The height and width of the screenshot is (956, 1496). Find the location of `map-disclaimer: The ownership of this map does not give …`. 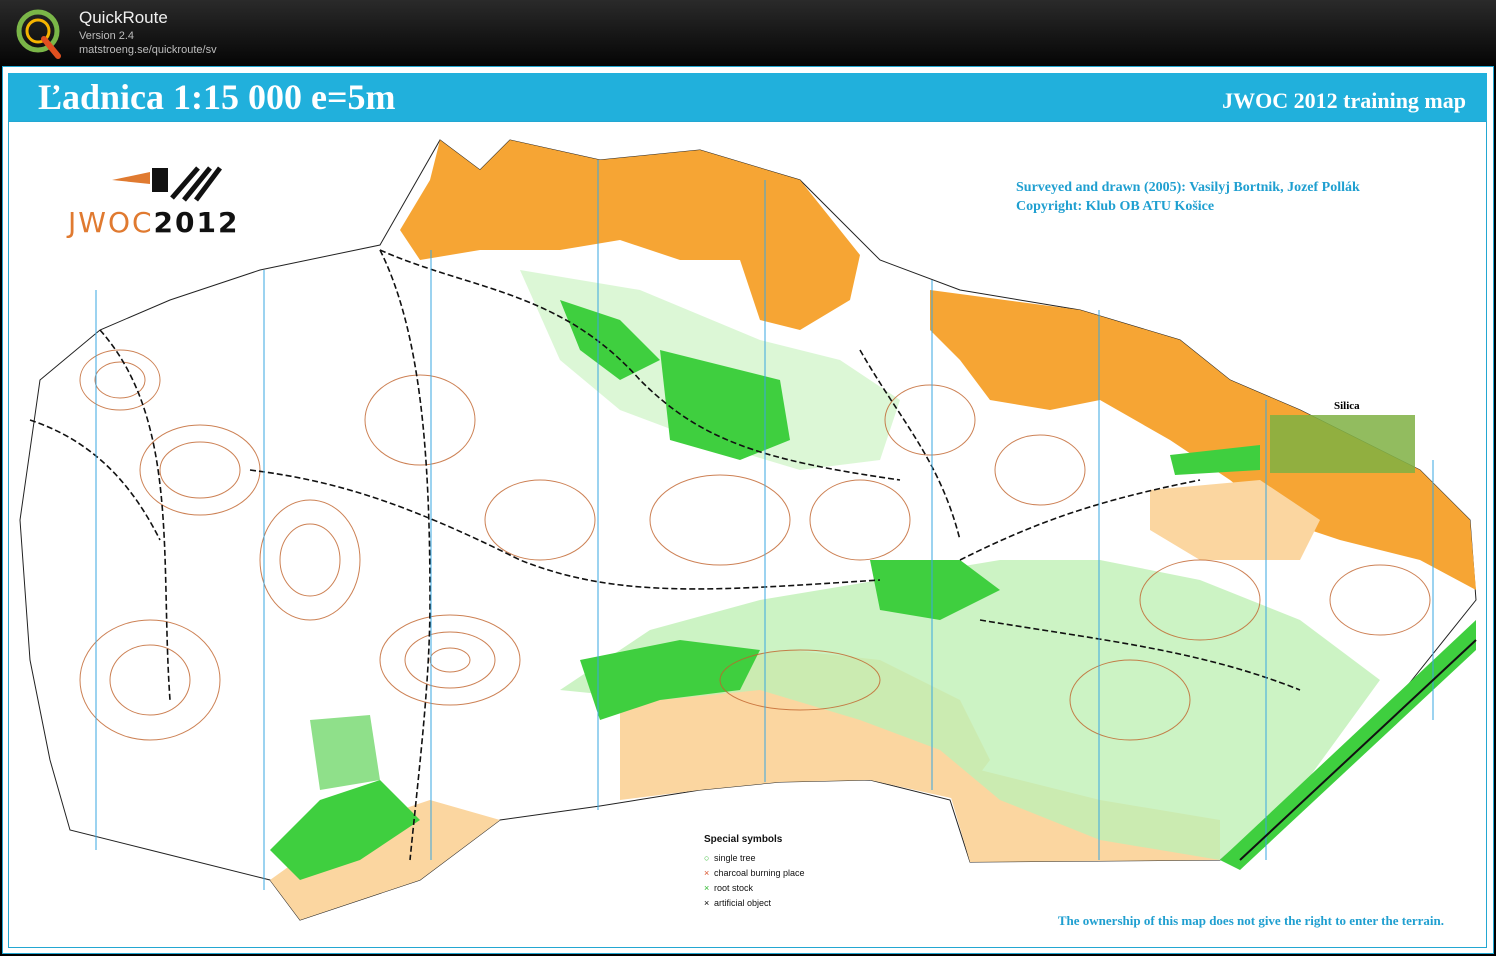

map-disclaimer: The ownership of this map does not give … is located at coordinates (1250, 920).